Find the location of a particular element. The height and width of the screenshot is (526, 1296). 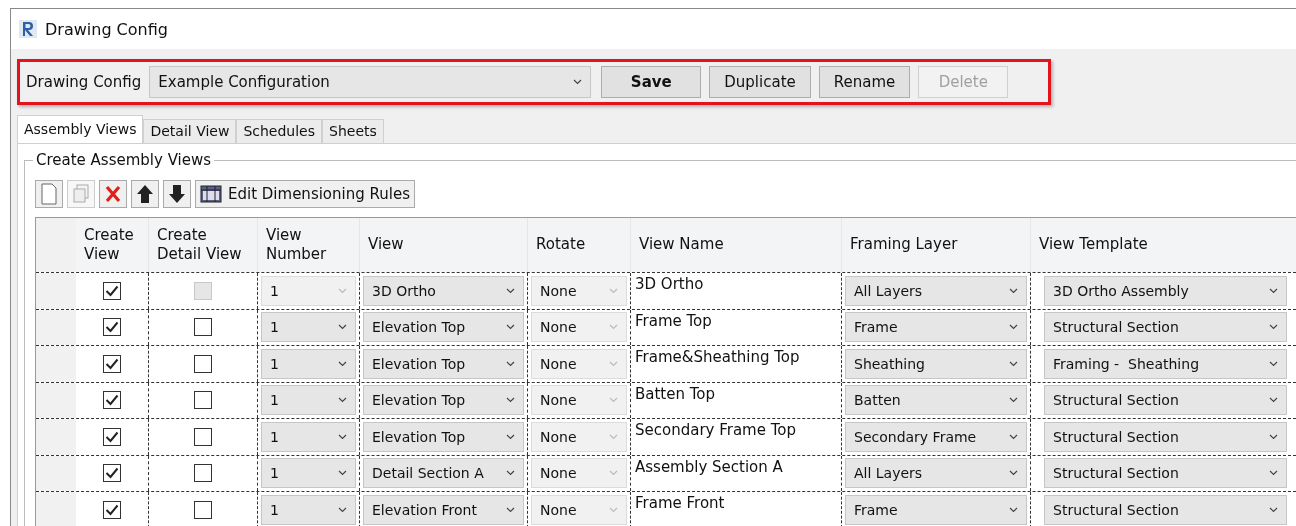

column-header: View is located at coordinates (444, 245).